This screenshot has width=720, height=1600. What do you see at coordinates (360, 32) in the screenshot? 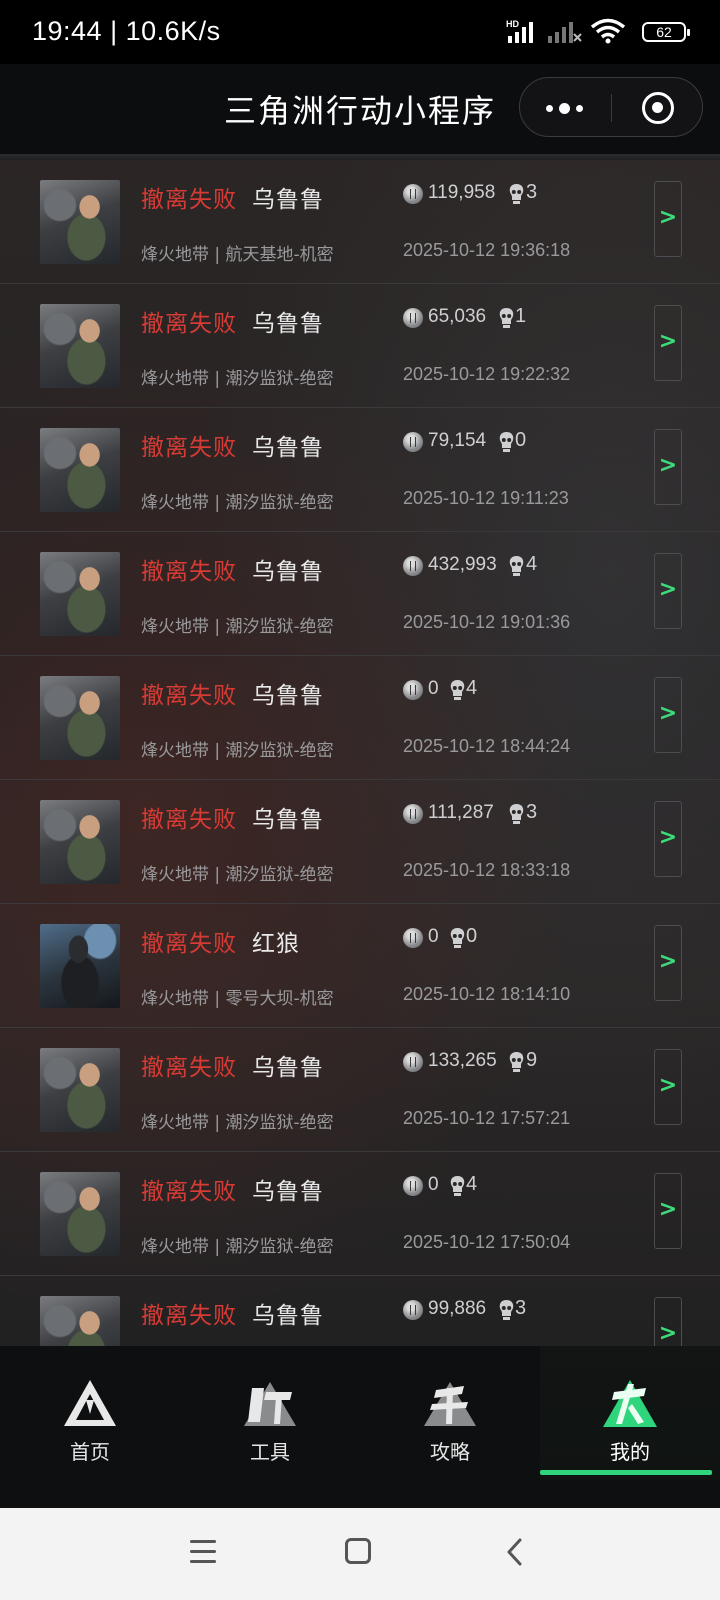
I see `status-bar: 19:44 | 10.6K/s HD 62` at bounding box center [360, 32].